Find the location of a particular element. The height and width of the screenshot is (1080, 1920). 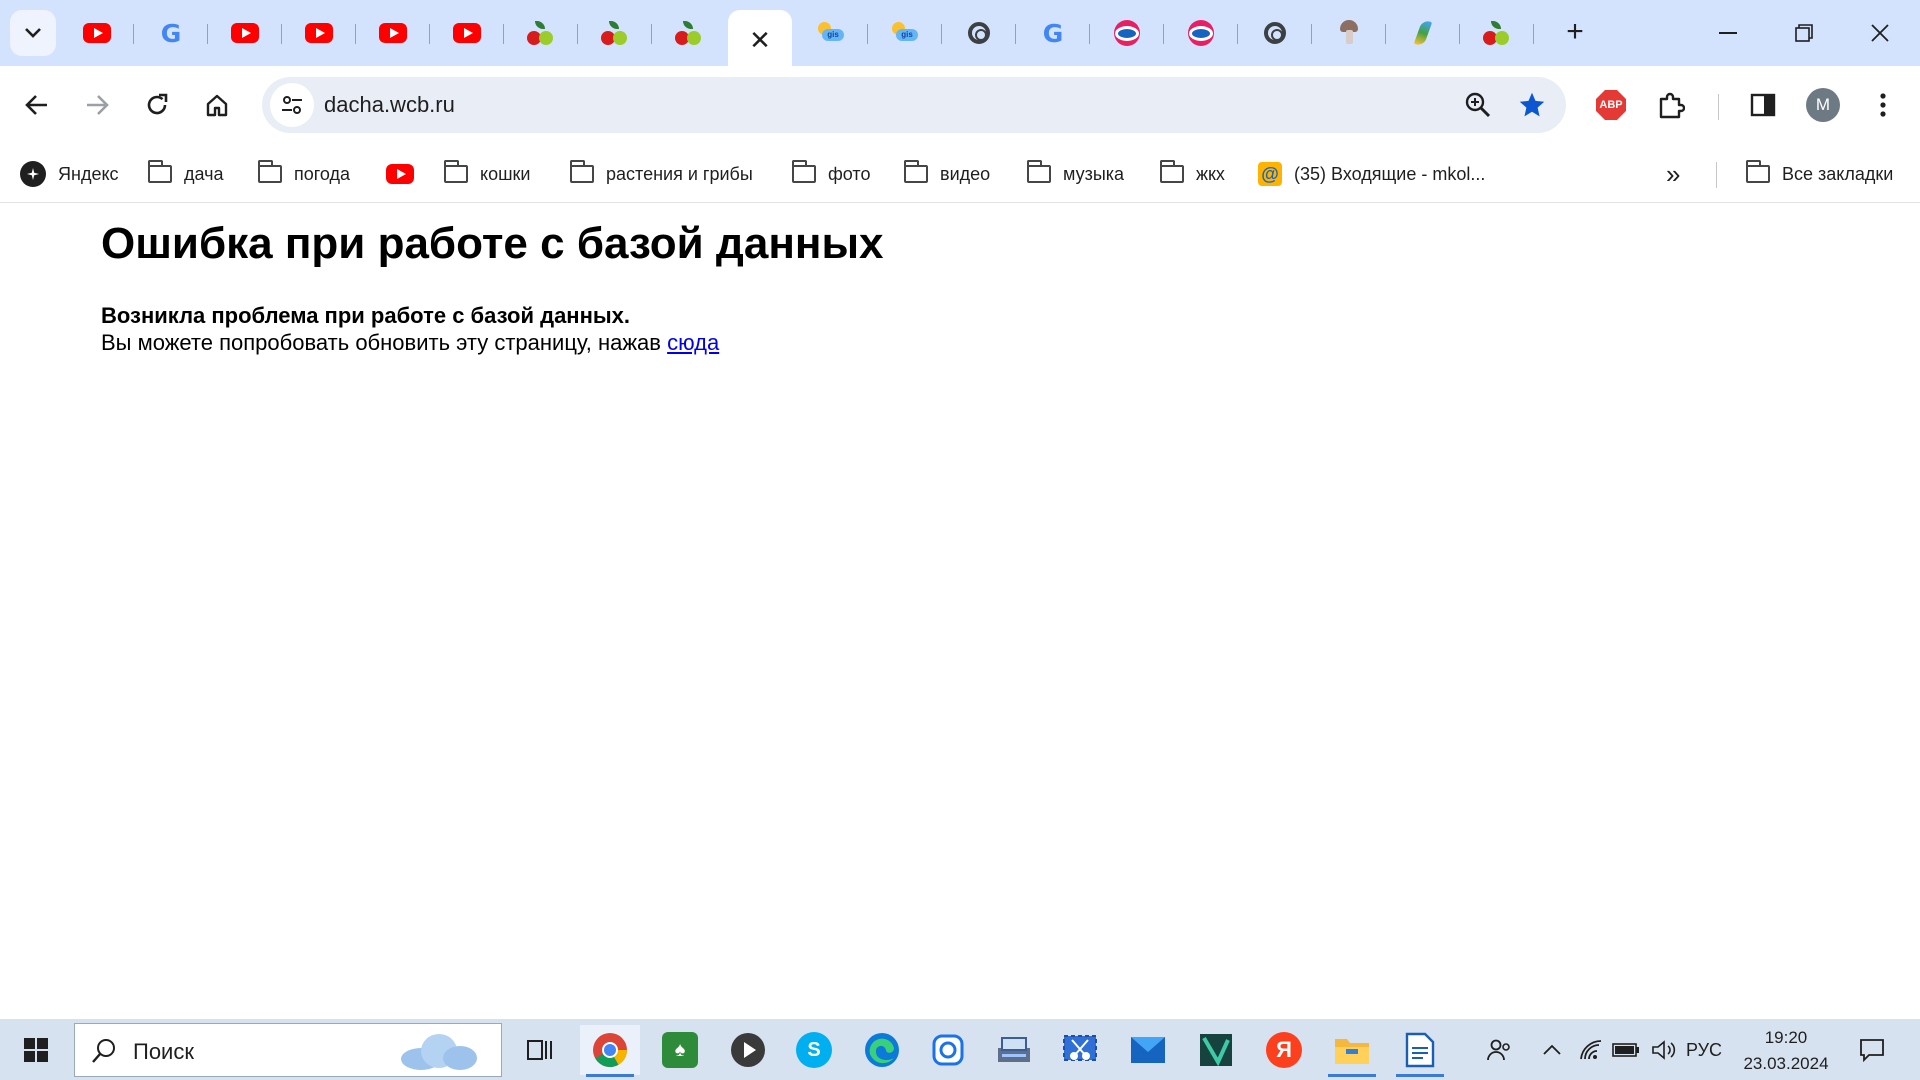

home-button is located at coordinates (217, 105).